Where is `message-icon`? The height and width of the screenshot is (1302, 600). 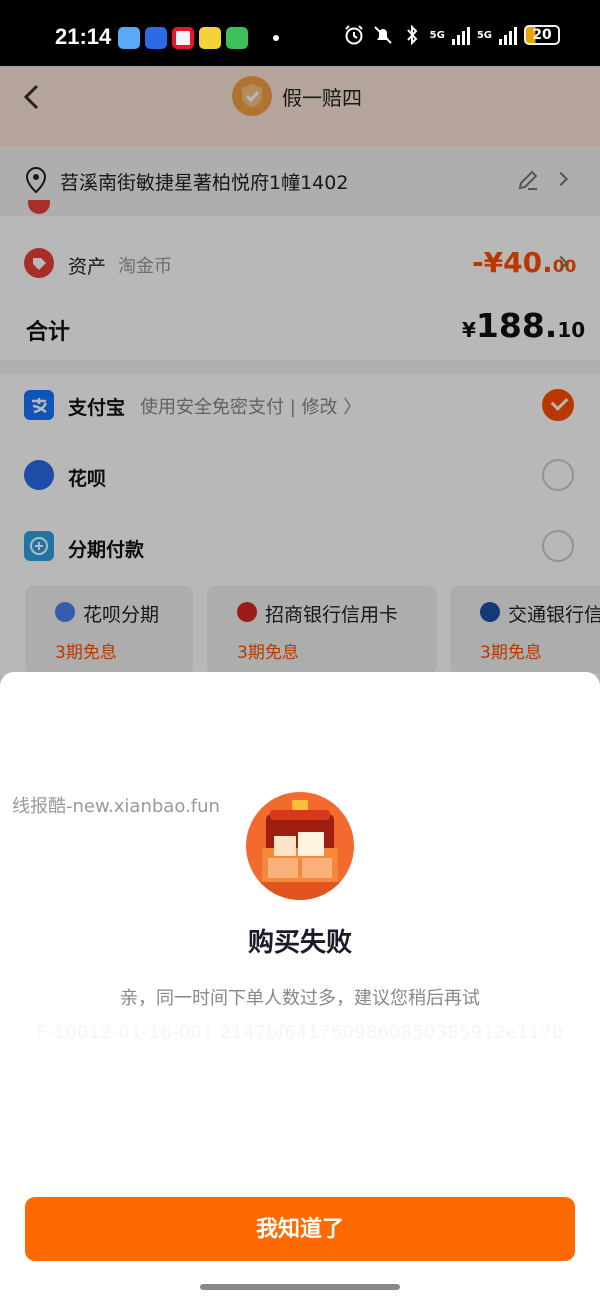
message-icon is located at coordinates (156, 38).